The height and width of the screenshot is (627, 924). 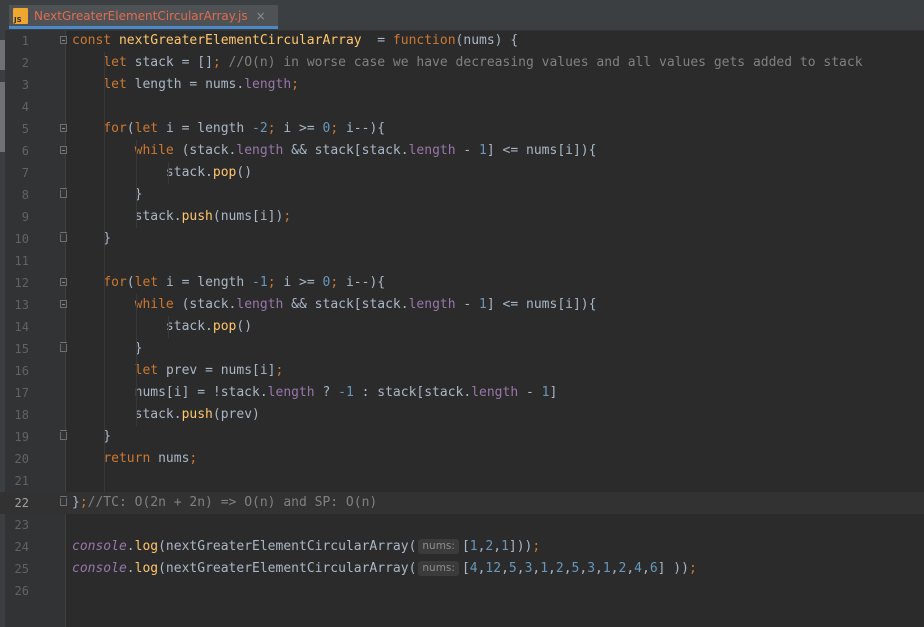 I want to click on code-text: }, so click(x=91, y=239).